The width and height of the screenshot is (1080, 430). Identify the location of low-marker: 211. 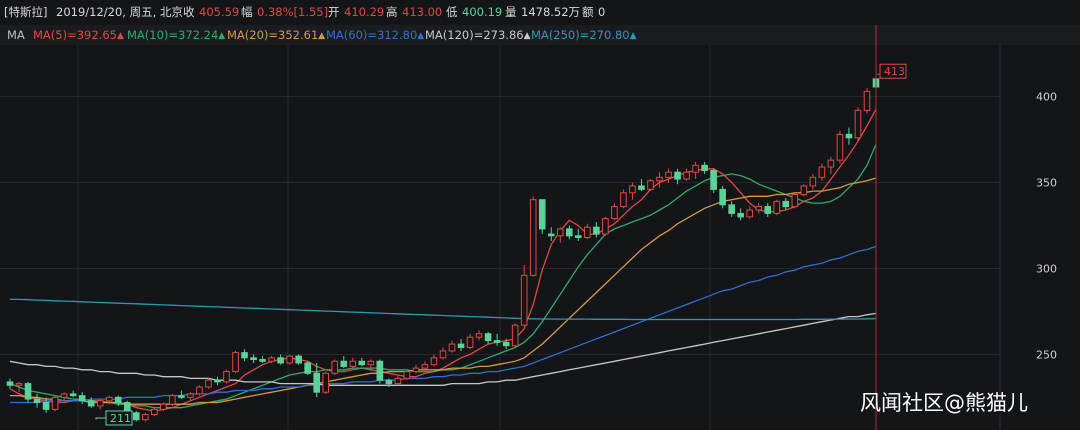
(114, 418).